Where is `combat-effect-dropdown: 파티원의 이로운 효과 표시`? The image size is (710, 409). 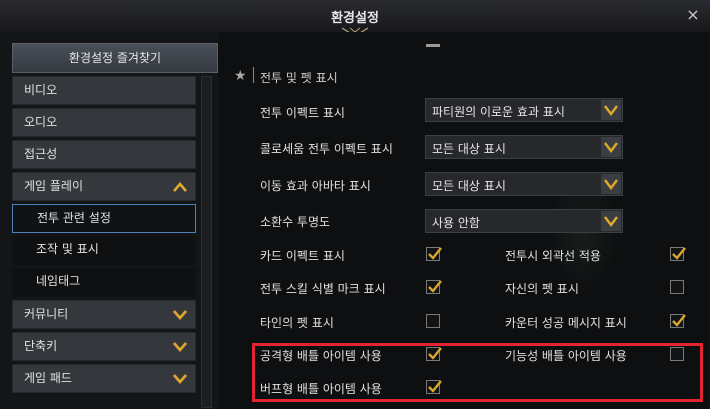
combat-effect-dropdown: 파티원의 이로운 효과 표시 is located at coordinates (524, 110).